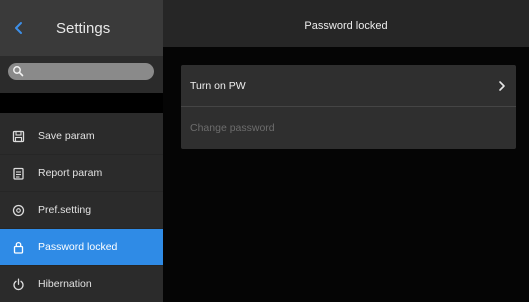 Image resolution: width=529 pixels, height=302 pixels. Describe the element at coordinates (18, 247) in the screenshot. I see `lock-icon` at that location.